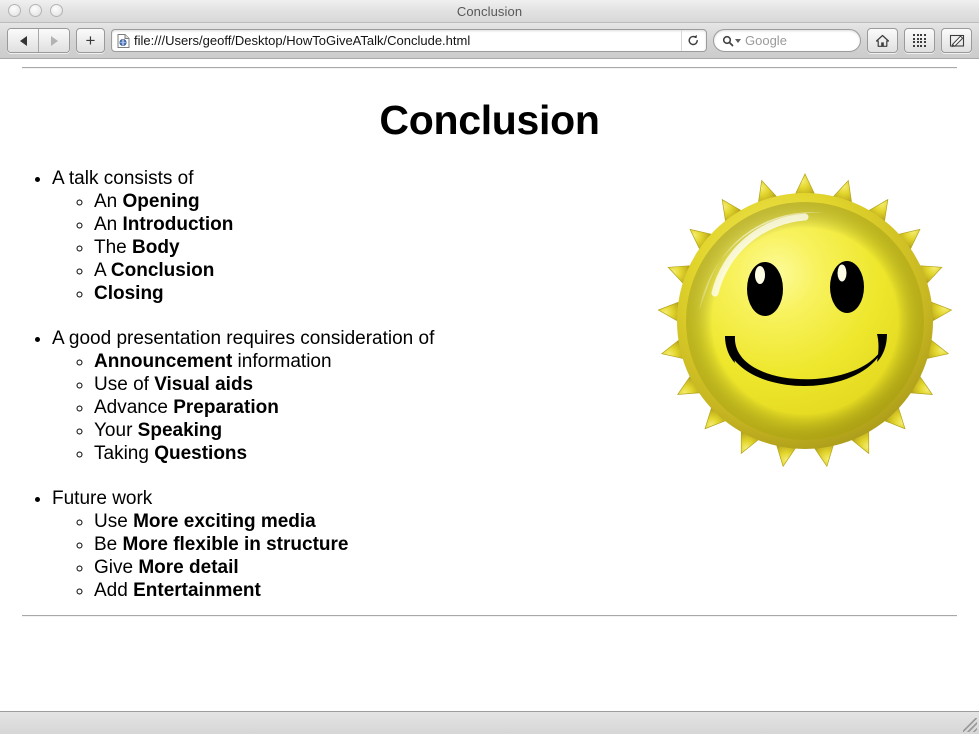 The height and width of the screenshot is (734, 979). What do you see at coordinates (226, 407) in the screenshot?
I see `item-strong: Preparation` at bounding box center [226, 407].